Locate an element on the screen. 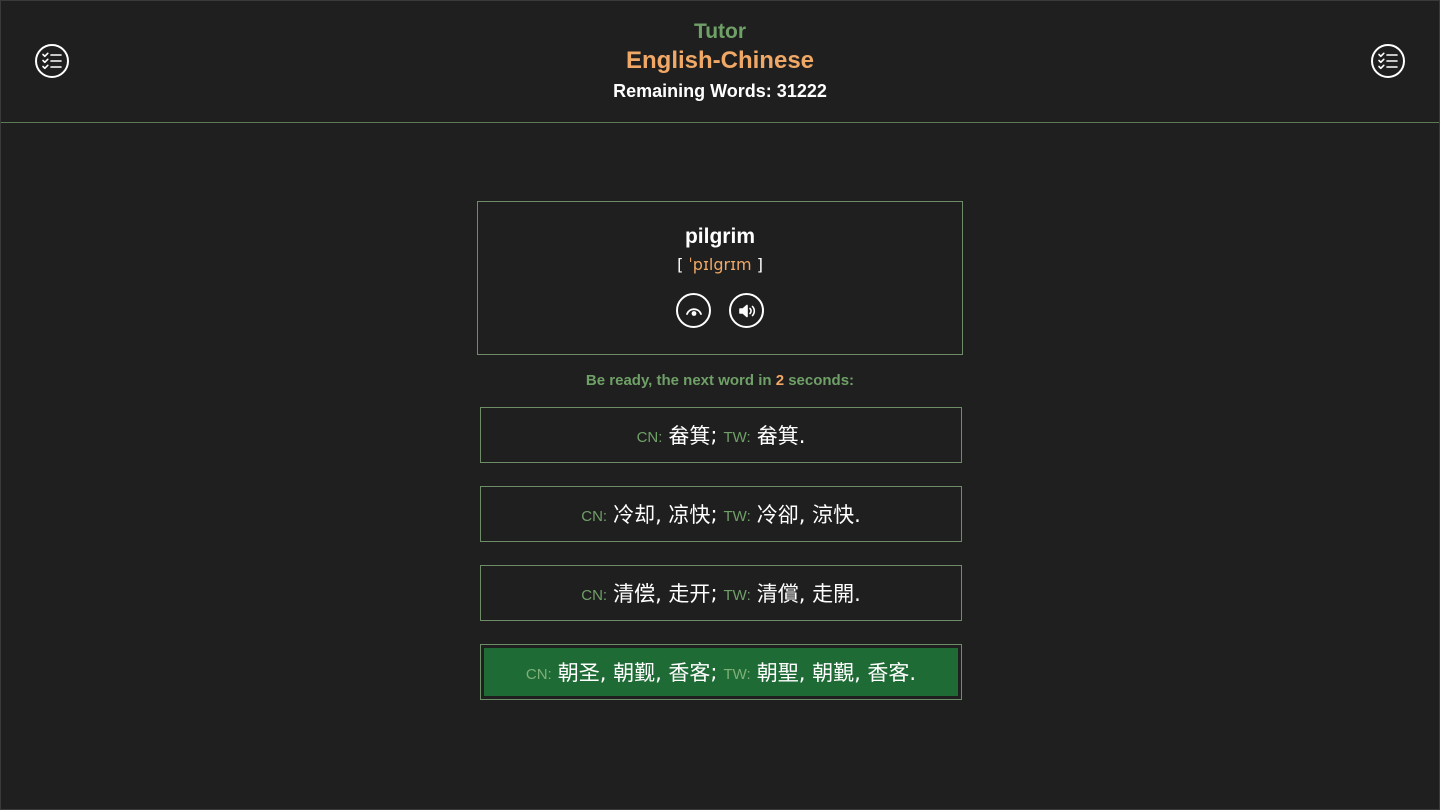 The width and height of the screenshot is (1440, 810). cn-translation: 畚箕 is located at coordinates (689, 436).